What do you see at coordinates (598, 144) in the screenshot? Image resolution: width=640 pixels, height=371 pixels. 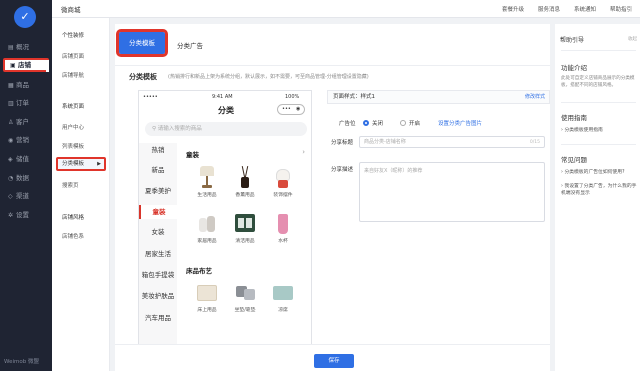 I see `divider` at bounding box center [598, 144].